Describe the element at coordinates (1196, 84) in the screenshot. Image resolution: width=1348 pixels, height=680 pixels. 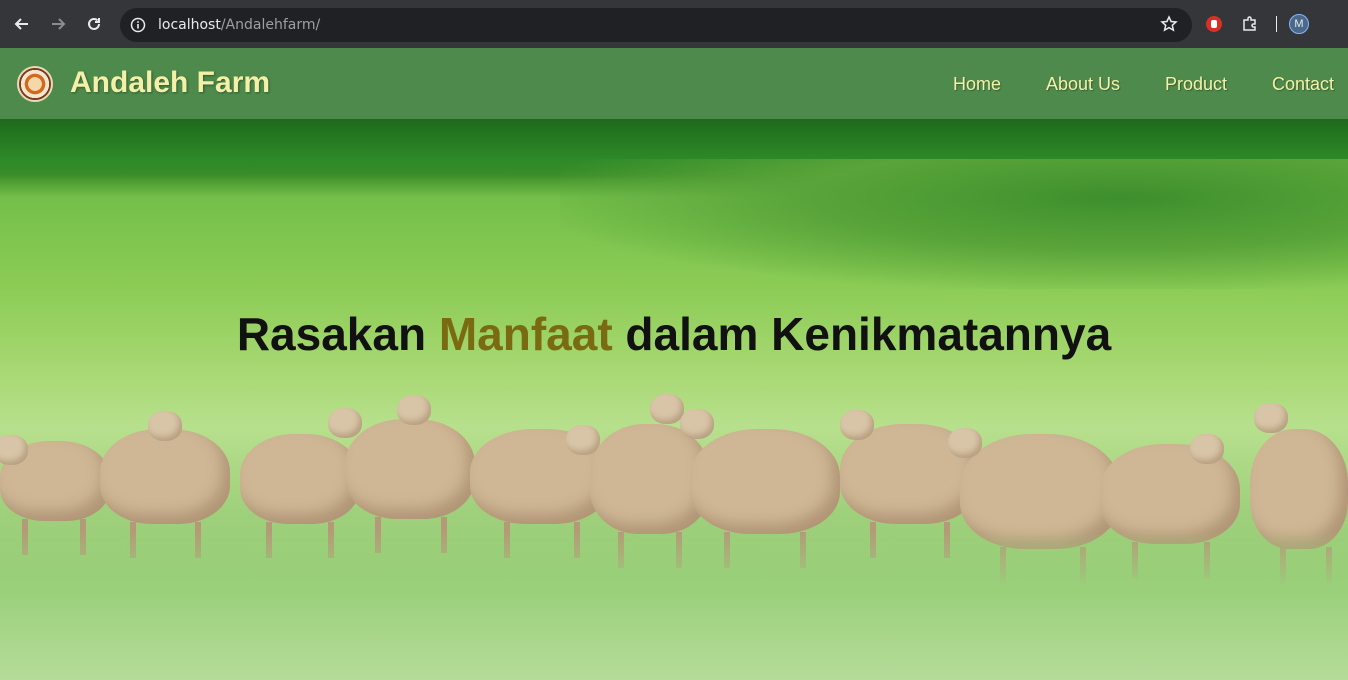
I see `nav-product: Product` at that location.